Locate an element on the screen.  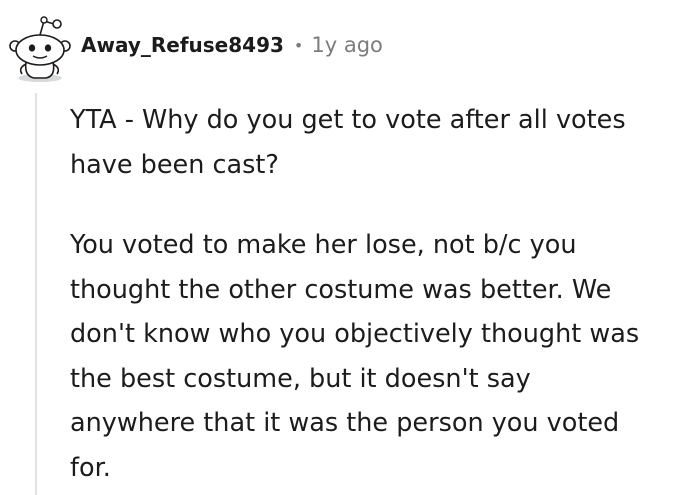
comment-age: 1y ago is located at coordinates (347, 45).